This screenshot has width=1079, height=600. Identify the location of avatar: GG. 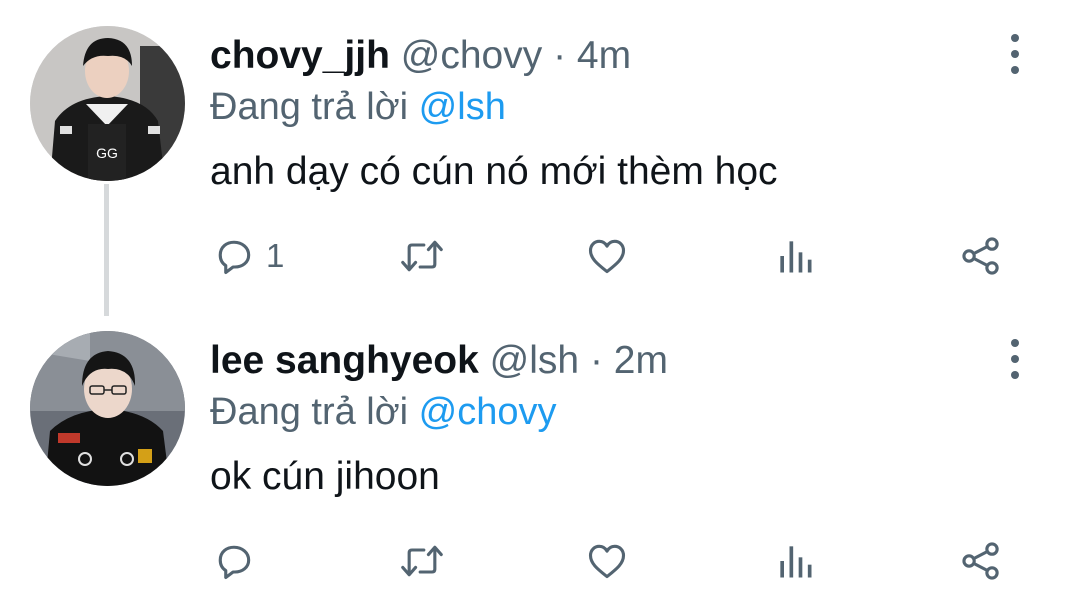
(107, 103).